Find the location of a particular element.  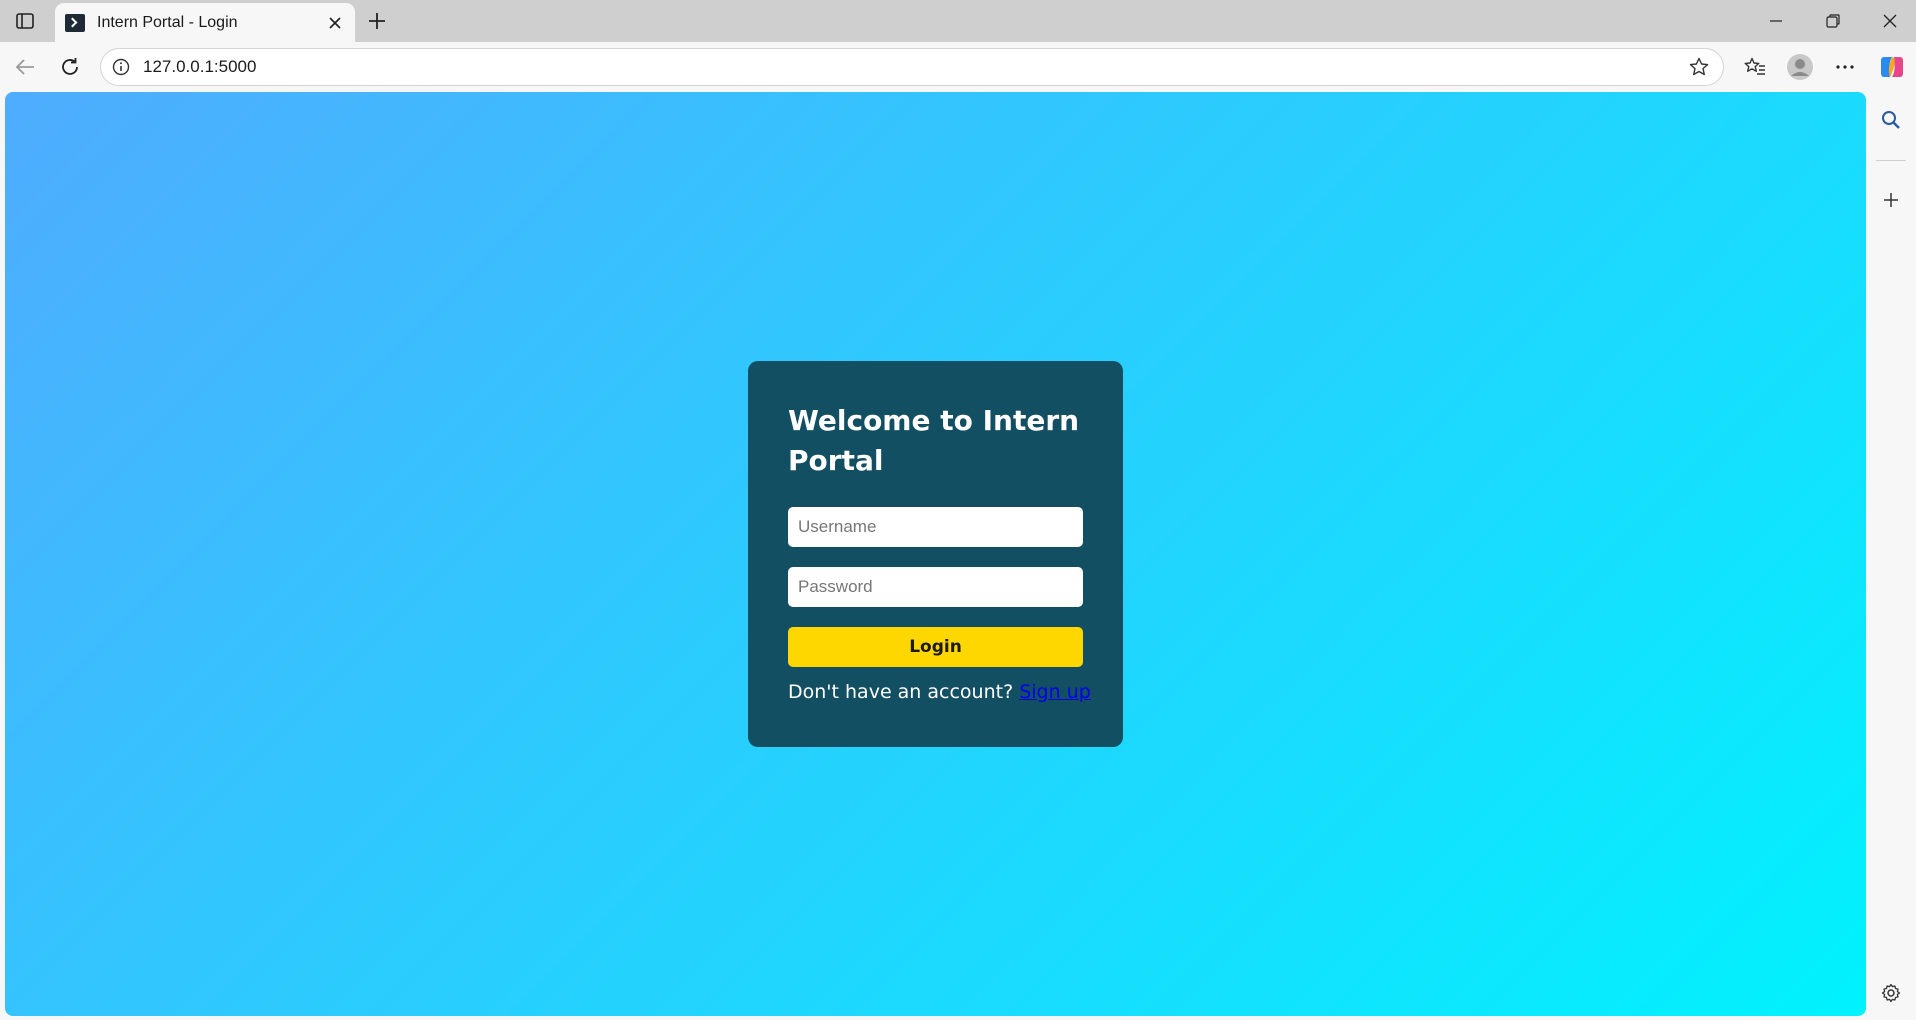

close-window-button is located at coordinates (1889, 21).